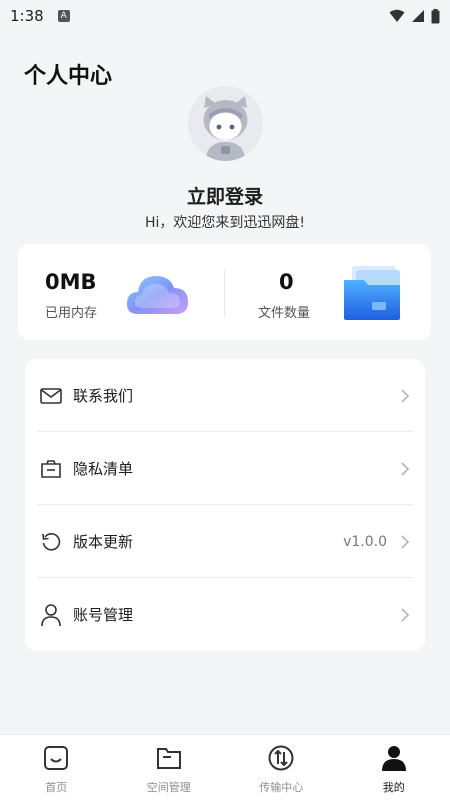 The width and height of the screenshot is (450, 800). What do you see at coordinates (281, 758) in the screenshot?
I see `transfer-icon` at bounding box center [281, 758].